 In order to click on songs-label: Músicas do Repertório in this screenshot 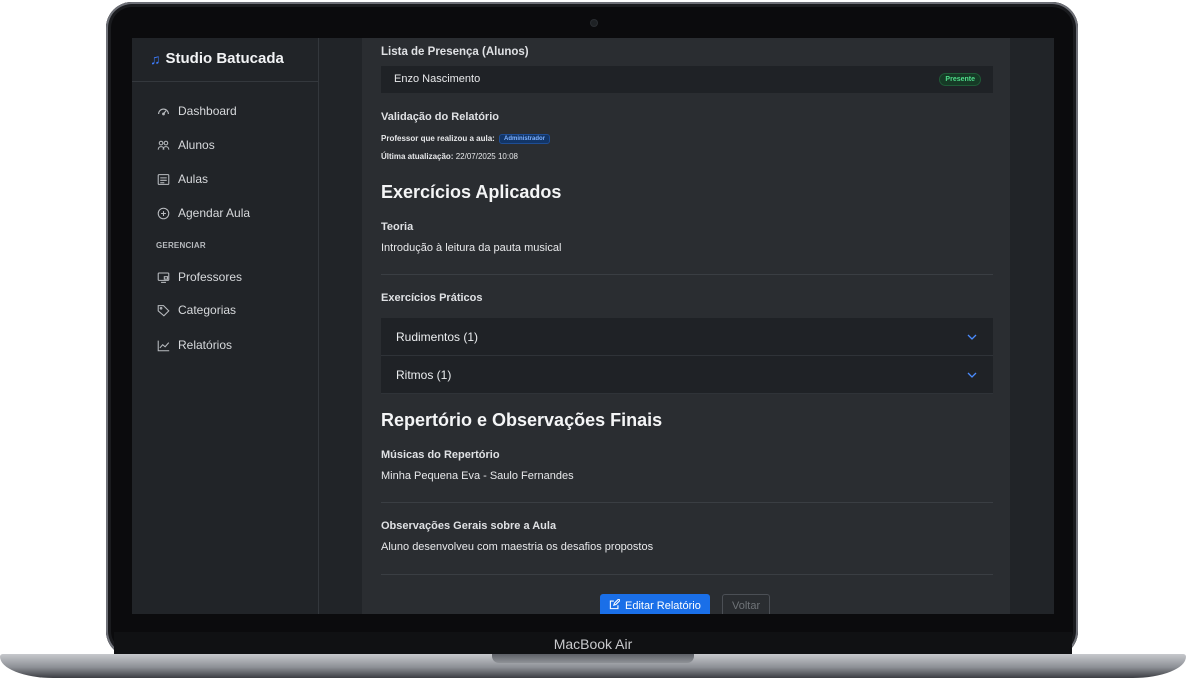, I will do `click(440, 455)`.